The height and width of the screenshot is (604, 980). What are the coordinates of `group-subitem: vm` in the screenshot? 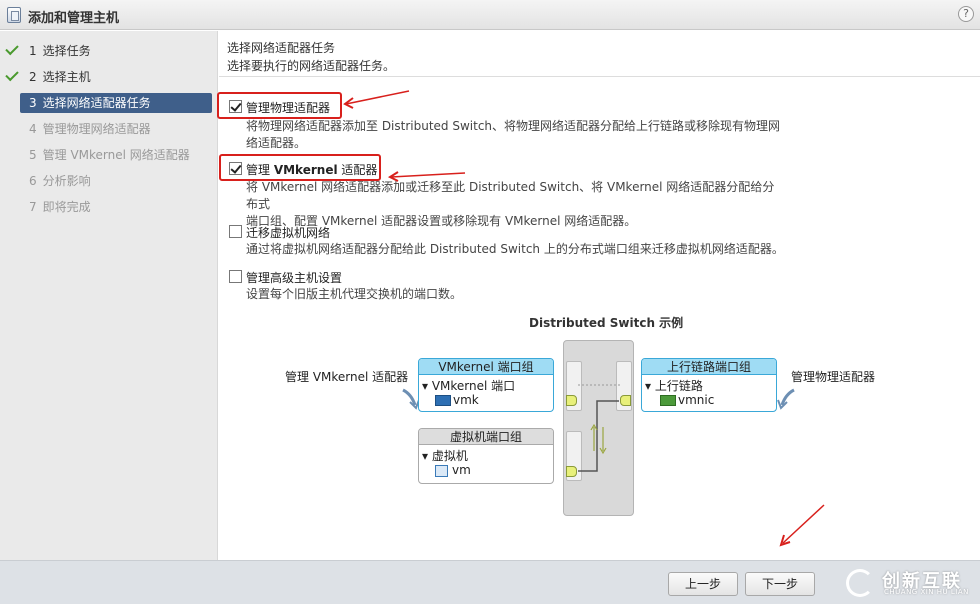 It's located at (453, 470).